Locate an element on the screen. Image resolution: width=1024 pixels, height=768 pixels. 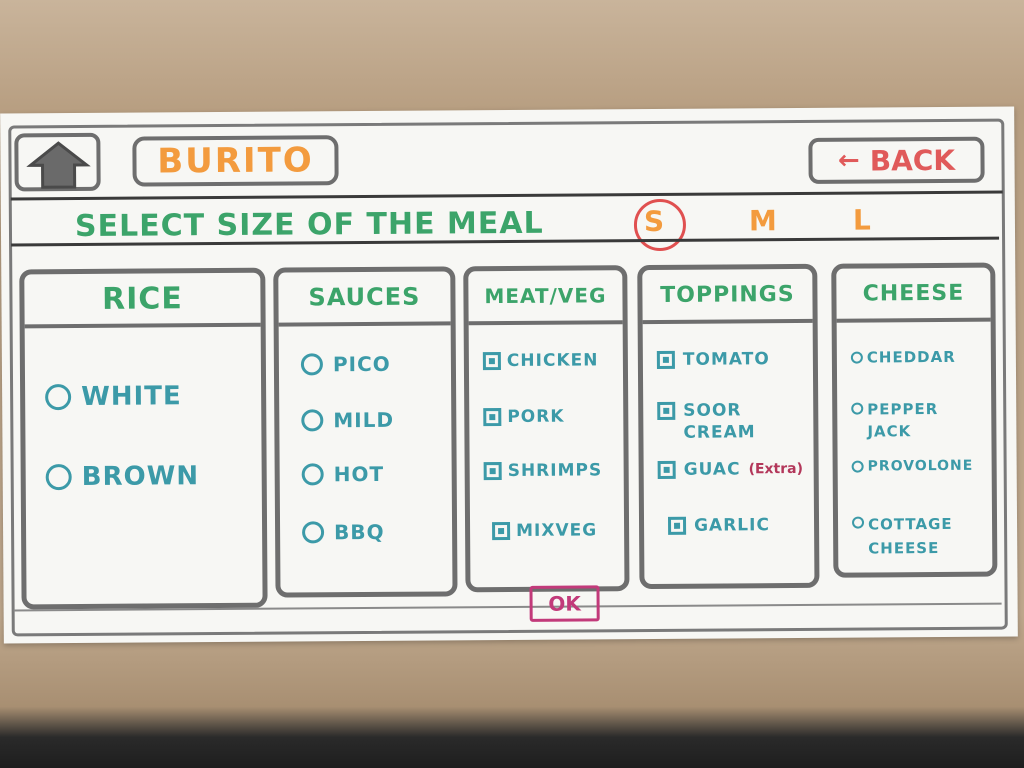
ok-button: OK is located at coordinates (564, 603).